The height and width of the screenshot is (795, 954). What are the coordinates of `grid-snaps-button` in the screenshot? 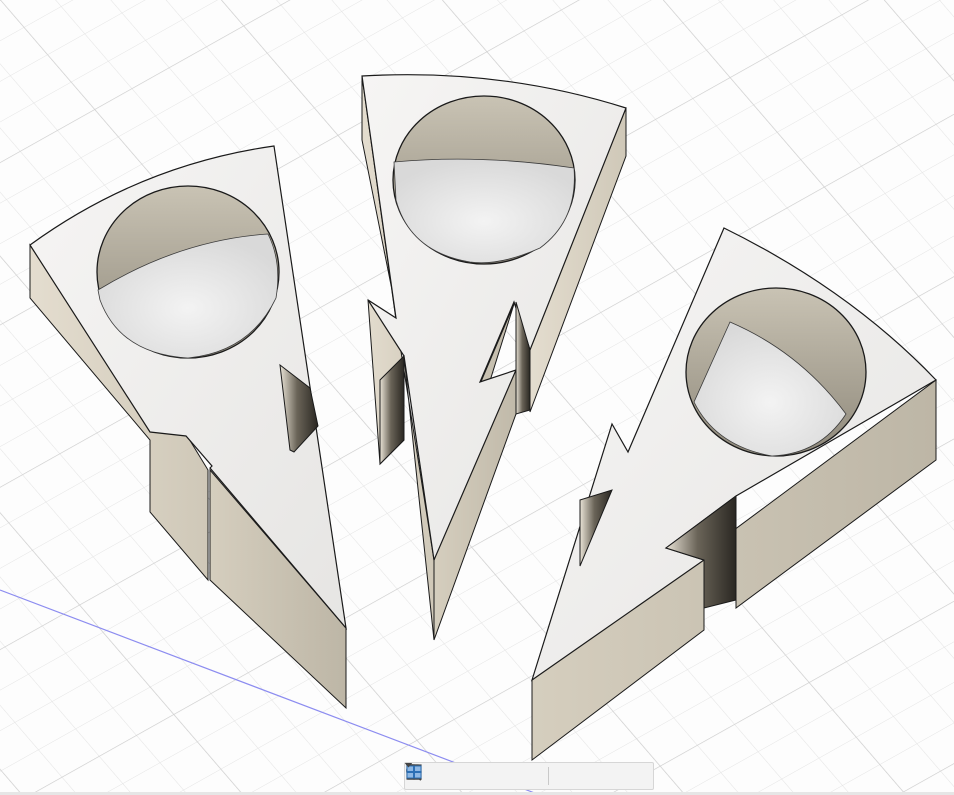 It's located at (506, 775).